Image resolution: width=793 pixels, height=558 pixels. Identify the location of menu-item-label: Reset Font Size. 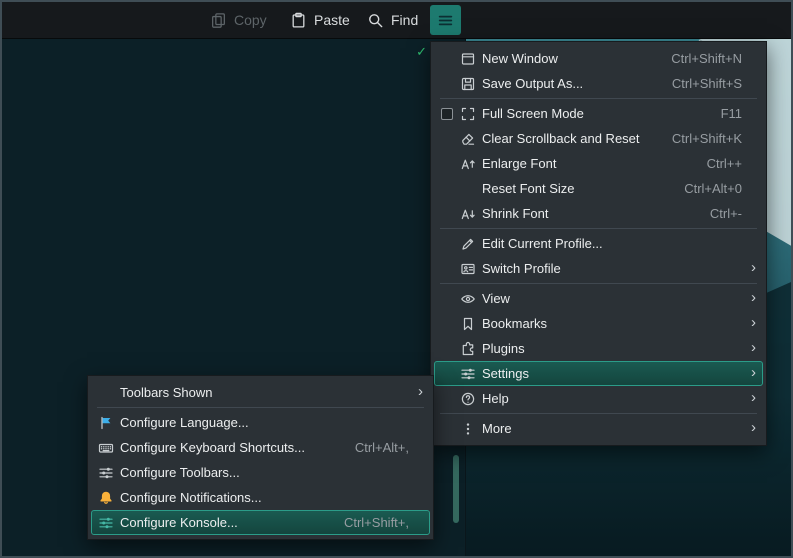
(528, 188).